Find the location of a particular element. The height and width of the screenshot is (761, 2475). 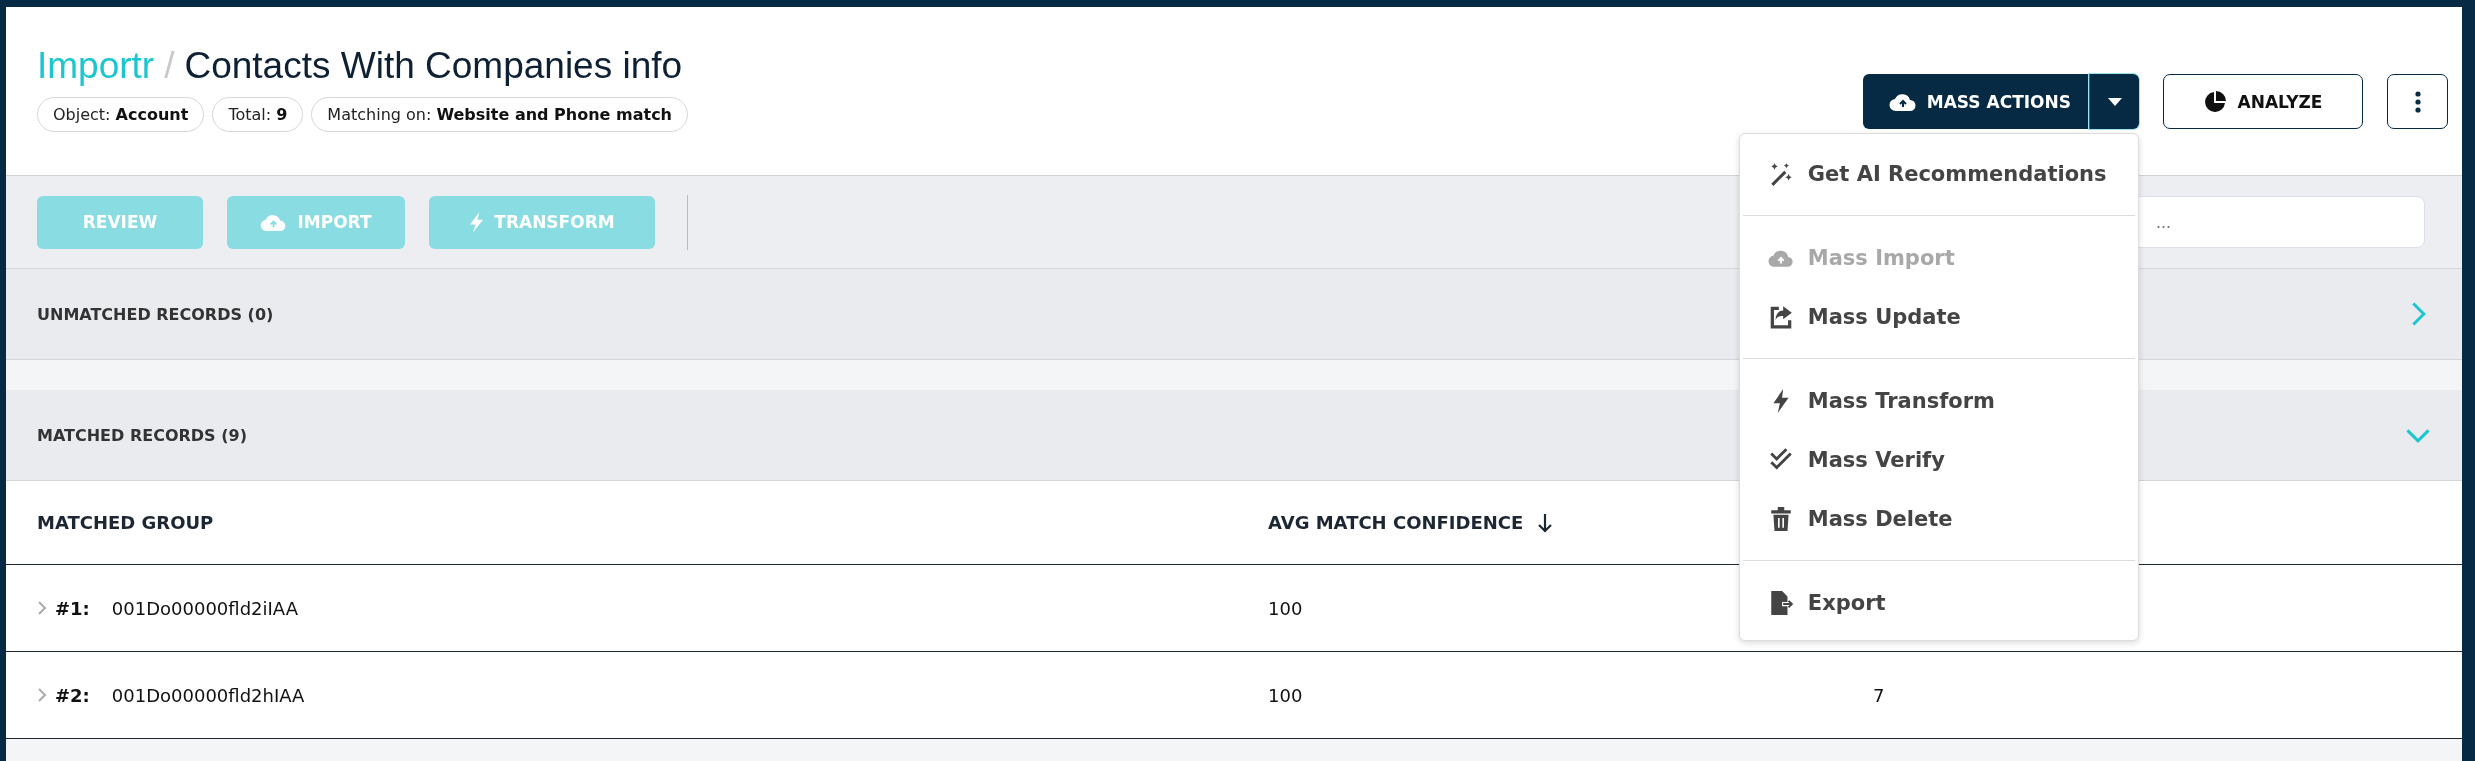

menu-item: Export is located at coordinates (1938, 602).